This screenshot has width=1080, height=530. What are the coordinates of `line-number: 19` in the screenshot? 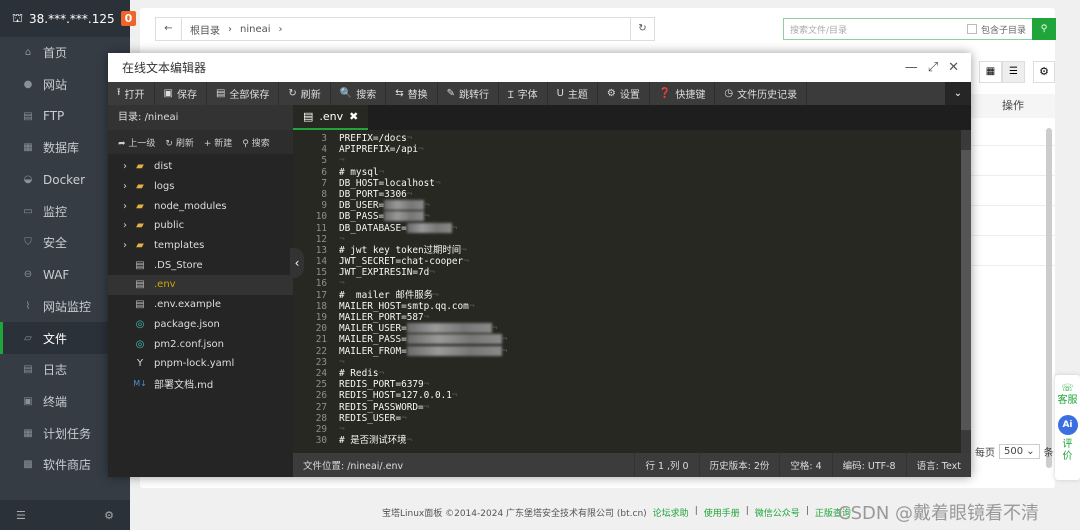 It's located at (321, 317).